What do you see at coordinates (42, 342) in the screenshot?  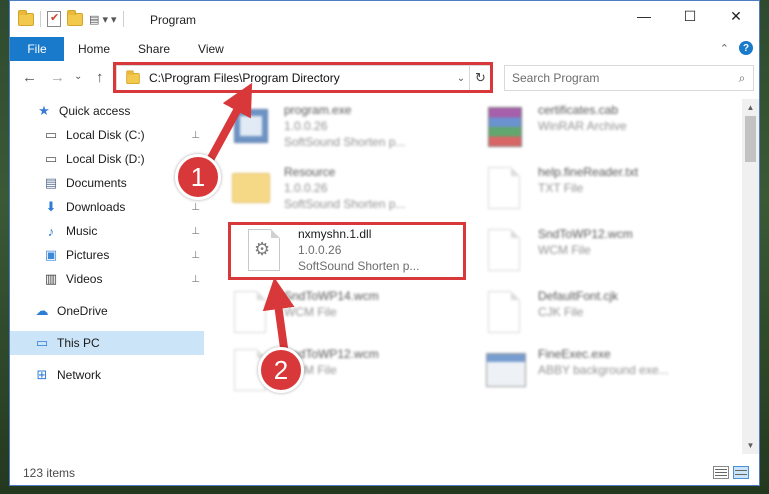 I see `computer-icon: ▭` at bounding box center [42, 342].